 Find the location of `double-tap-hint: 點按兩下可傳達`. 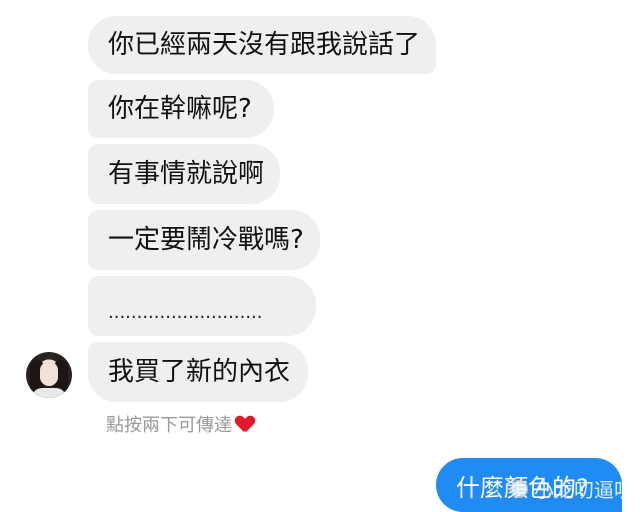

double-tap-hint: 點按兩下可傳達 is located at coordinates (180, 424).